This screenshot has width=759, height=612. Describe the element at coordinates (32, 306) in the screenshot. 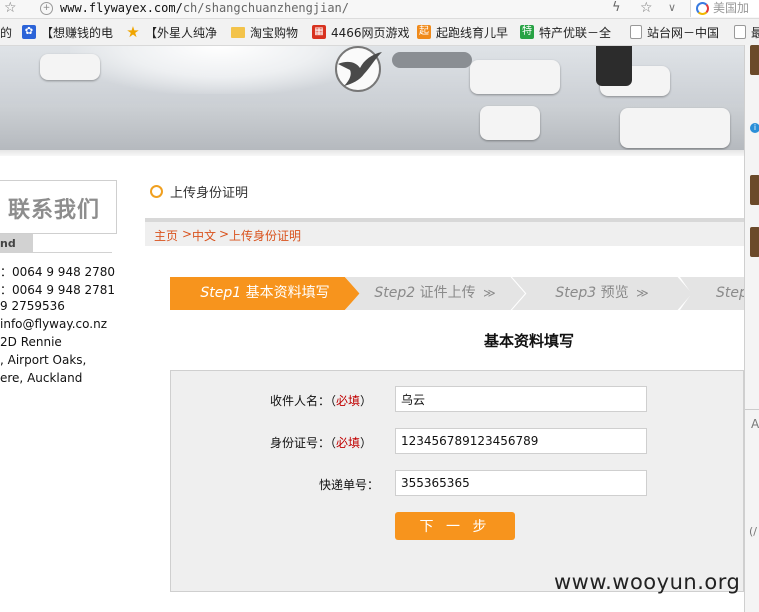

I see `contact-mobile: 9 2759536` at that location.